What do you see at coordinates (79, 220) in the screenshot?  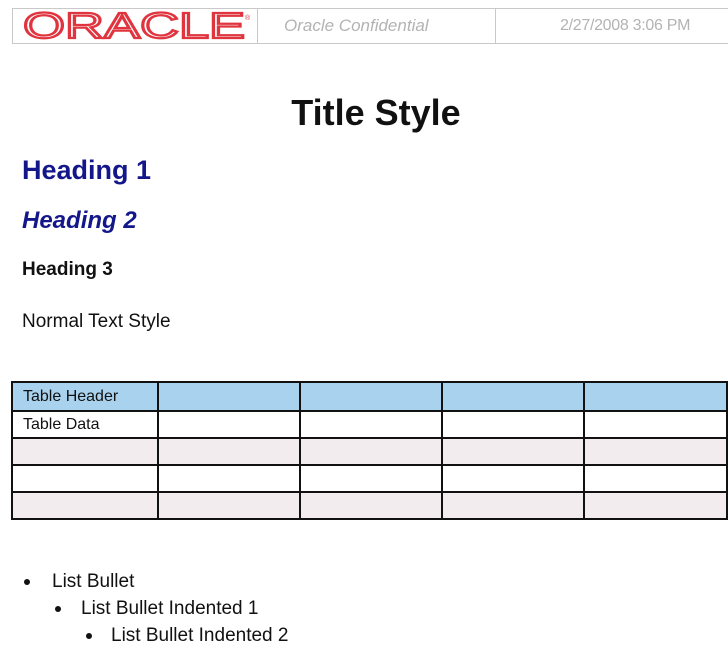 I see `heading-2: Heading 2` at bounding box center [79, 220].